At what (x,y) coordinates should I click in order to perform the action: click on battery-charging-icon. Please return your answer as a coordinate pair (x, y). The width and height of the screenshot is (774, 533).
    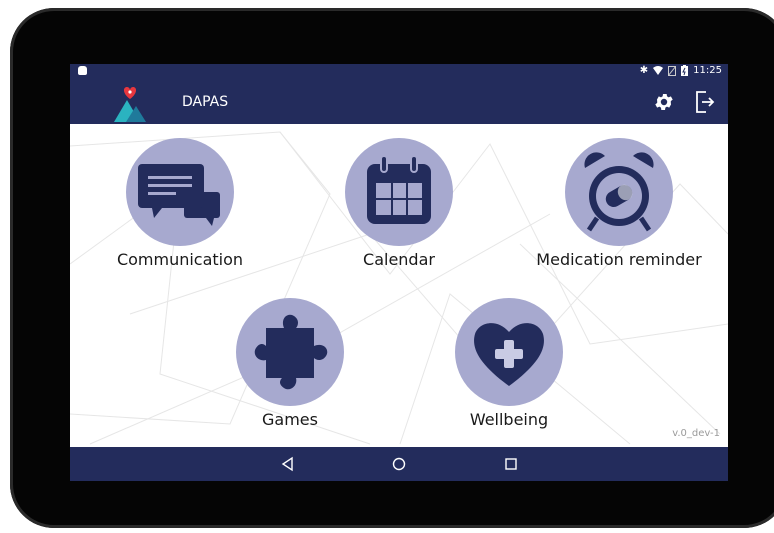
    Looking at the image, I should click on (685, 70).